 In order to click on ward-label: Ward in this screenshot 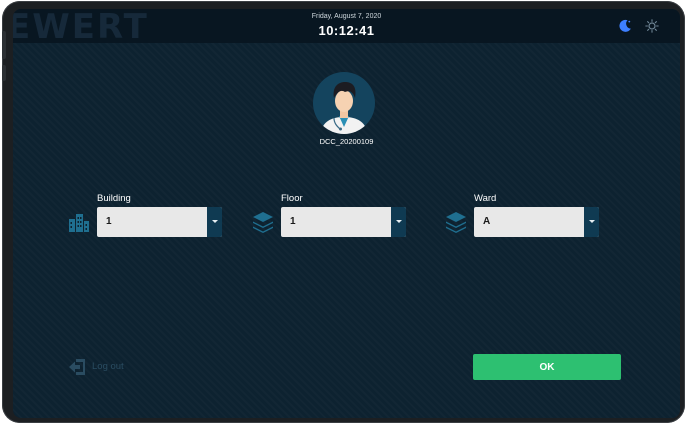, I will do `click(485, 198)`.